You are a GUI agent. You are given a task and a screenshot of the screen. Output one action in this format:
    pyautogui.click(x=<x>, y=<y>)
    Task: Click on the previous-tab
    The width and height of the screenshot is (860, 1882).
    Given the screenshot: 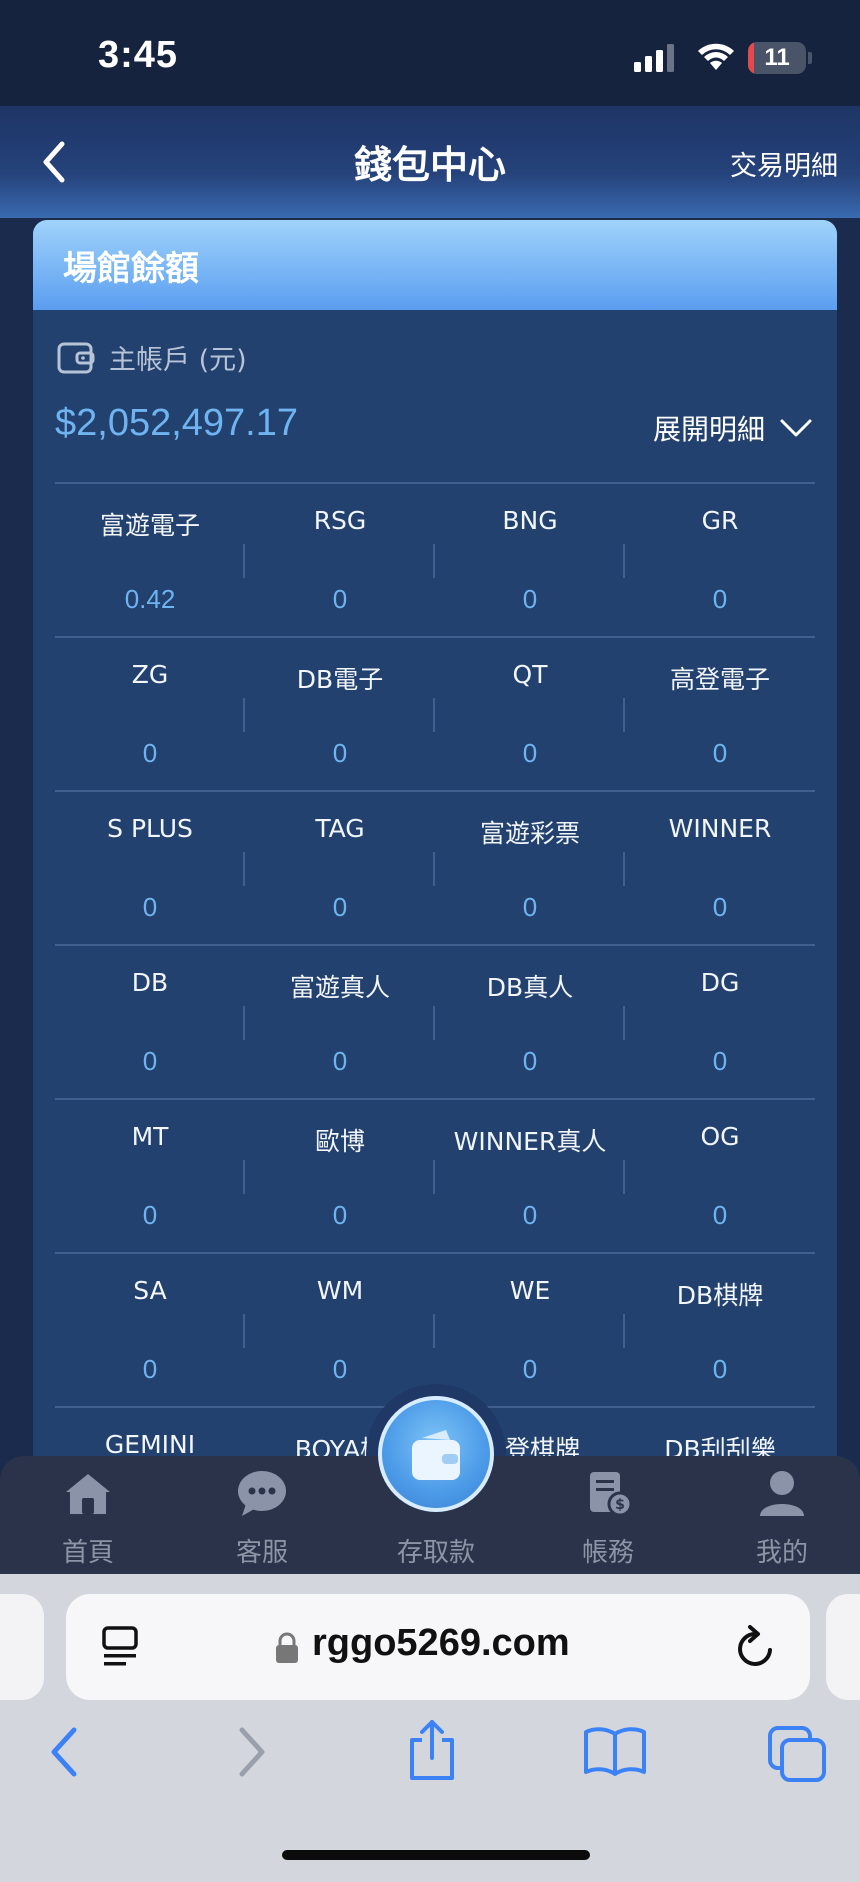 What is the action you would take?
    pyautogui.click(x=22, y=1647)
    